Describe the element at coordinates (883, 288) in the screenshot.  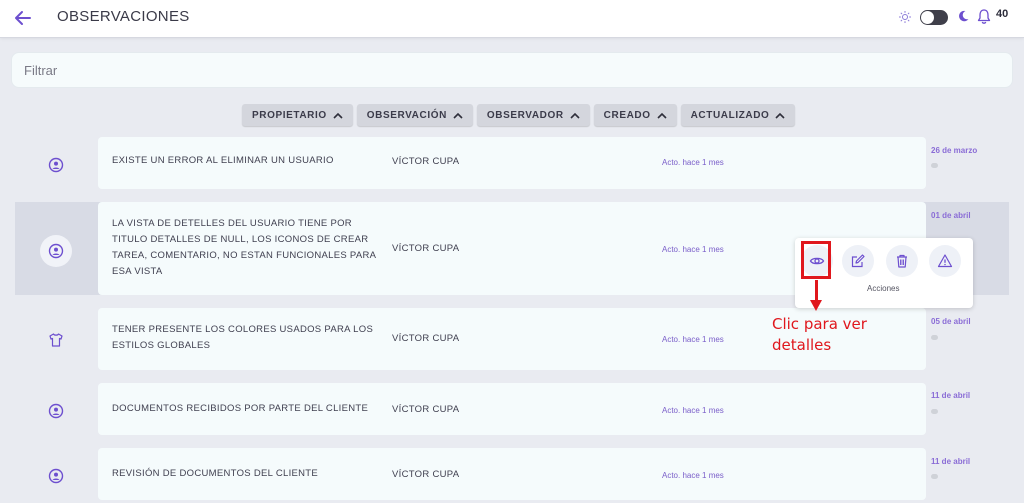
I see `actions-label: Acciones` at that location.